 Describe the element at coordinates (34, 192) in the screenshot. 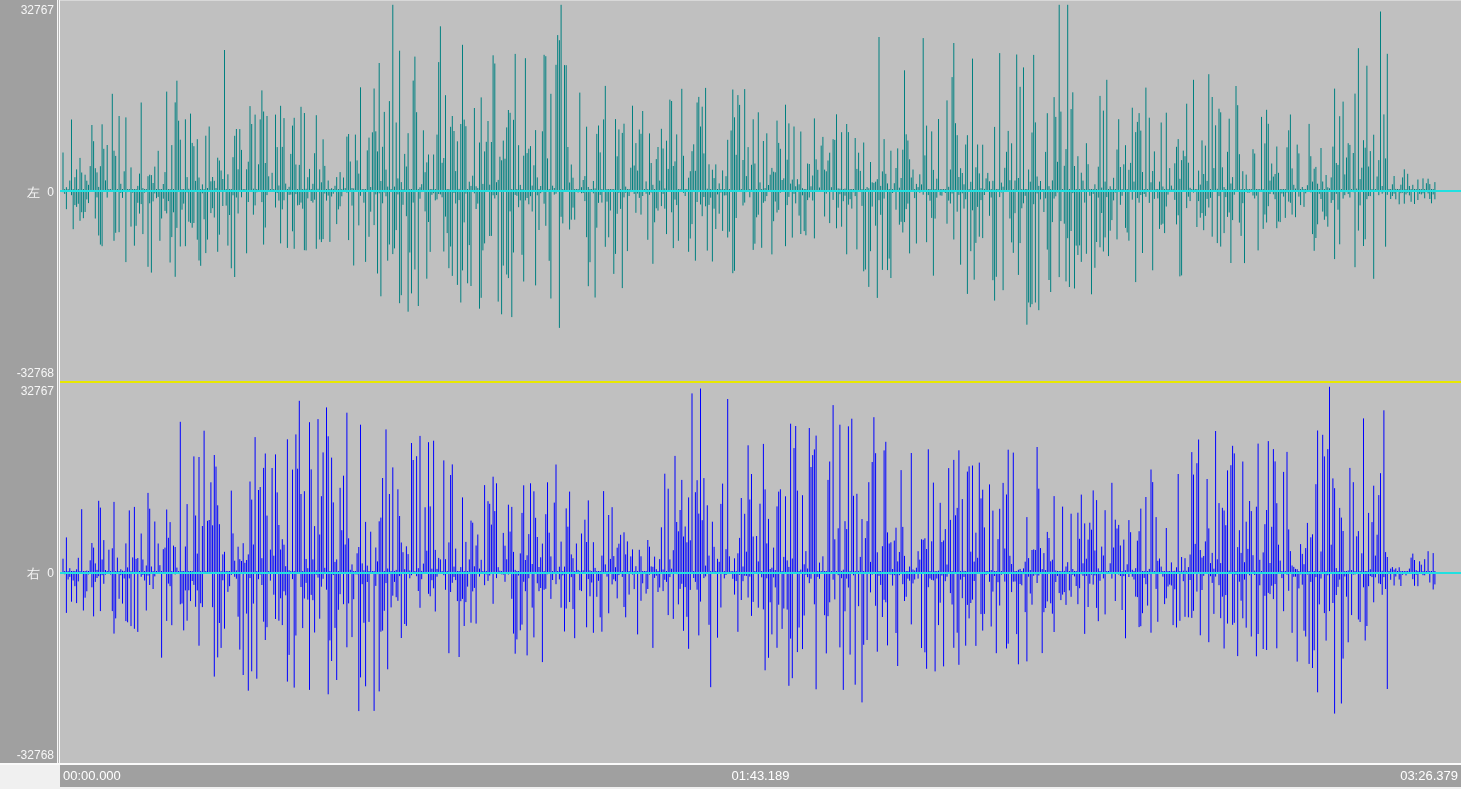

I see `channel-label: 左` at that location.